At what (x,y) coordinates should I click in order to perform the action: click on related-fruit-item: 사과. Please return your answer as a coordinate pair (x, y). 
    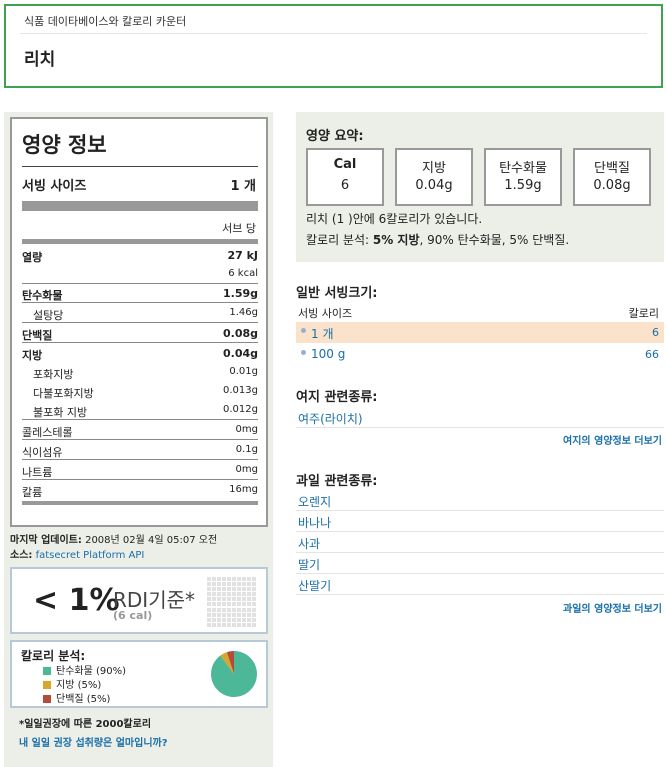
    Looking at the image, I should click on (480, 542).